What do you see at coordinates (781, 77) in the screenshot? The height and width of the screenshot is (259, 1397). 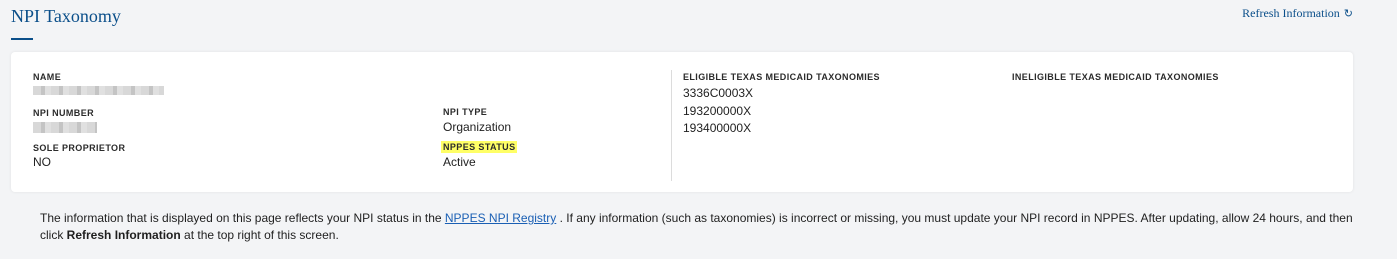 I see `eligible-taxonomies-label: ELIGIBLE TEXAS MEDICAID TAXONOMIES` at bounding box center [781, 77].